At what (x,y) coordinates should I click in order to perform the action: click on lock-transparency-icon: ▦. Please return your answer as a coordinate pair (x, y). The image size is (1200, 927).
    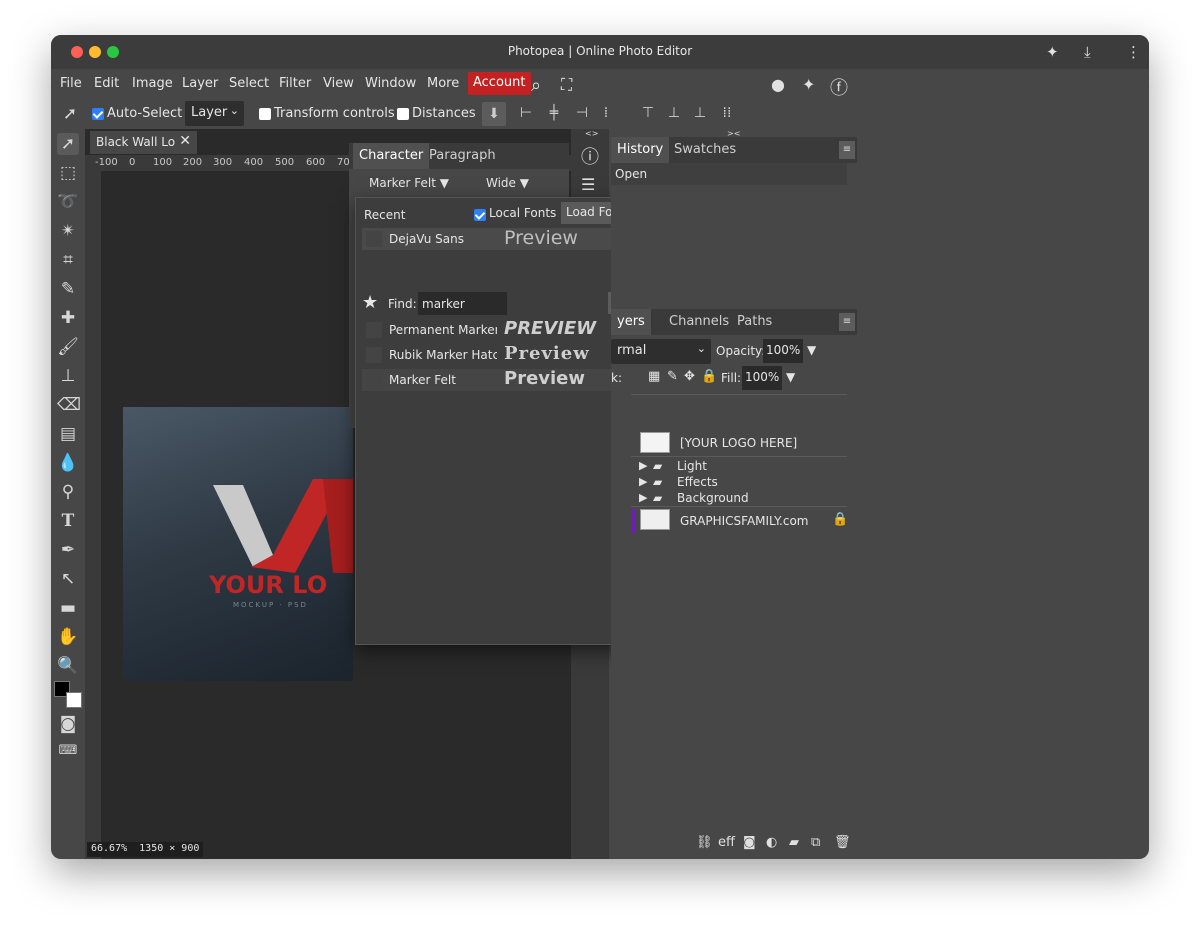
    Looking at the image, I should click on (654, 376).